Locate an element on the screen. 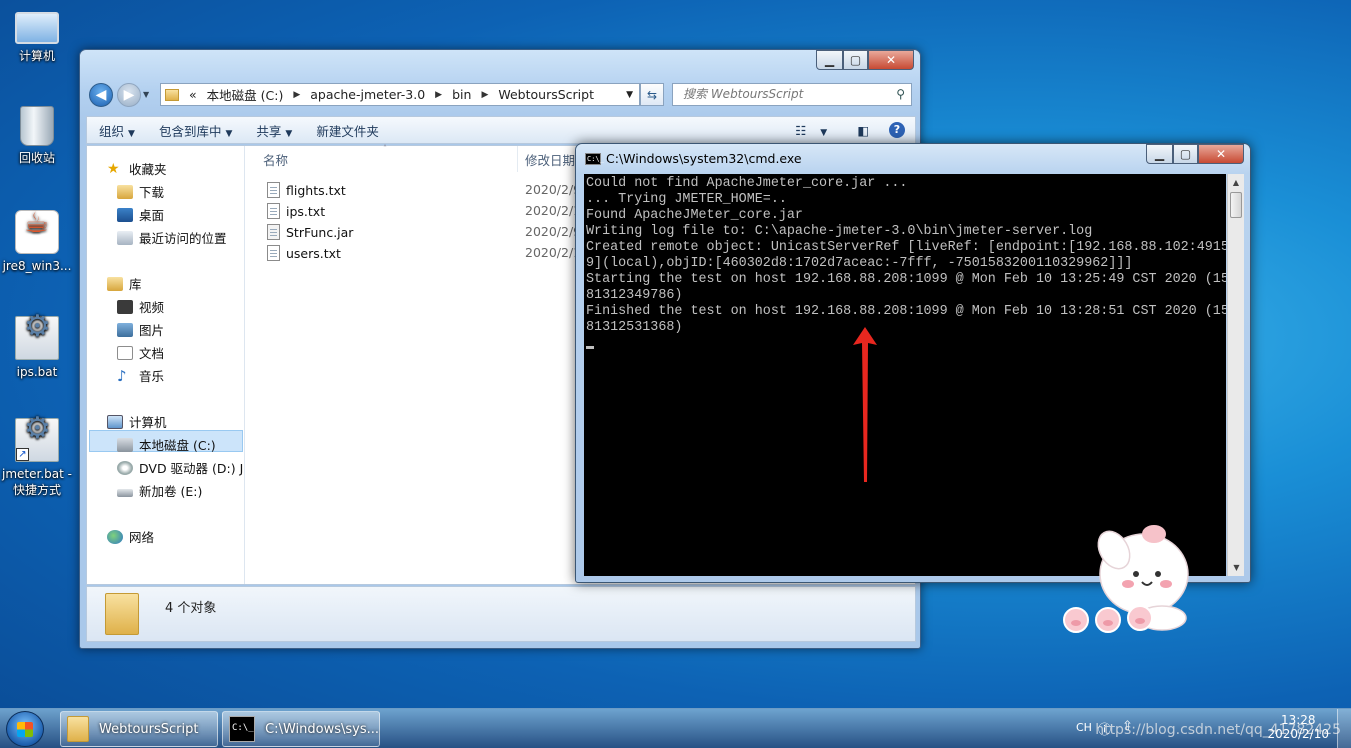 Image resolution: width=1351 pixels, height=748 pixels. help-icon: ? is located at coordinates (897, 130).